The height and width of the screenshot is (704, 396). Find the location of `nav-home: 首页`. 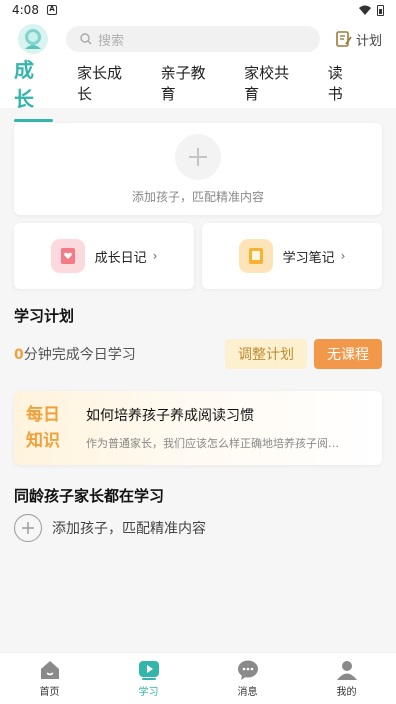

nav-home: 首页 is located at coordinates (49, 678).